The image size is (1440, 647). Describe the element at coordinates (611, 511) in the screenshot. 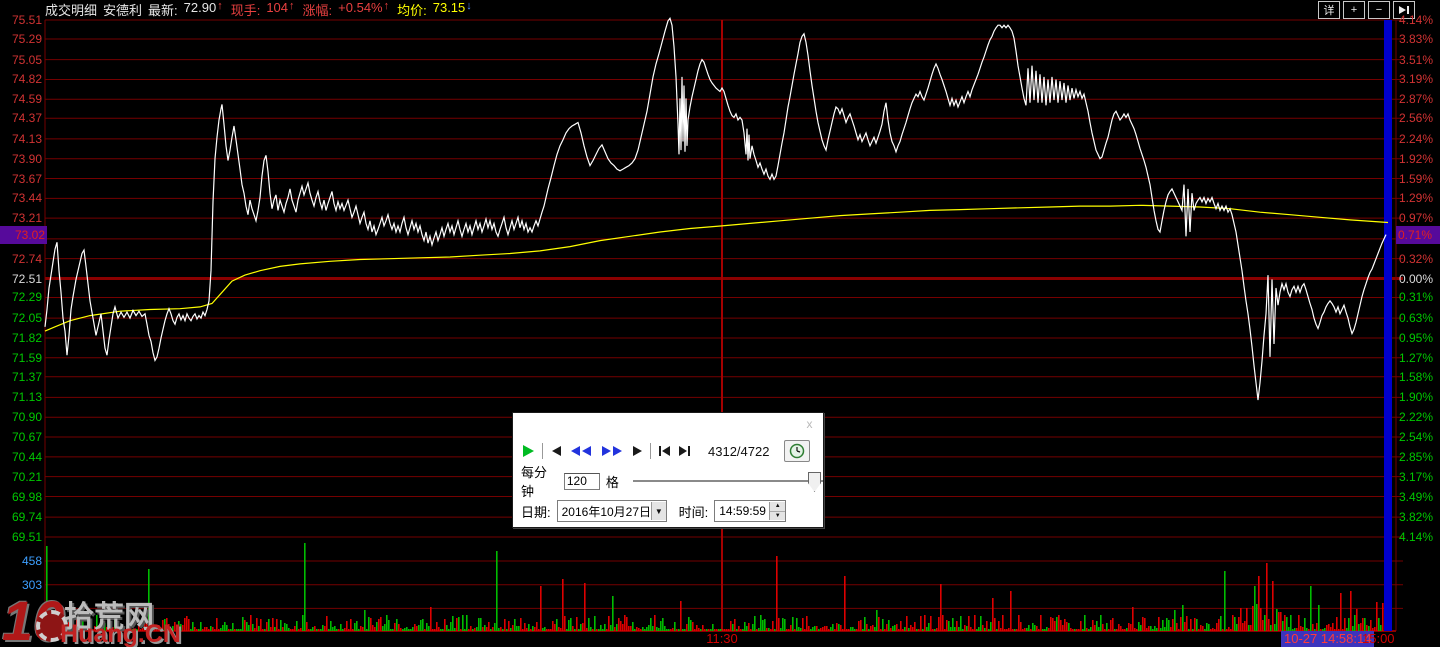

I see `date-combobox: 2016年10月27日 ▼` at that location.